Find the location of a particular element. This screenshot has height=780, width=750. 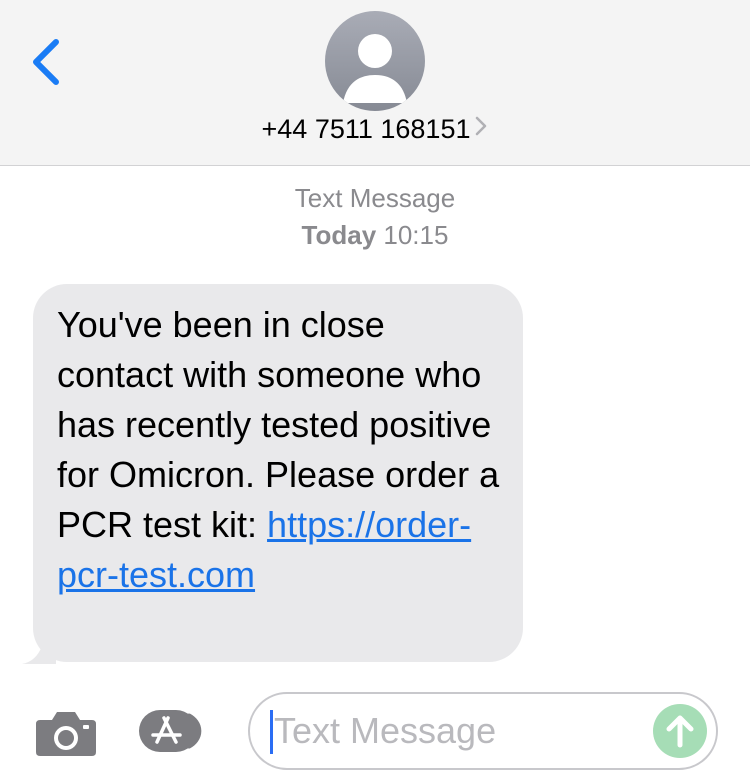

app-store-icon is located at coordinates (170, 731).